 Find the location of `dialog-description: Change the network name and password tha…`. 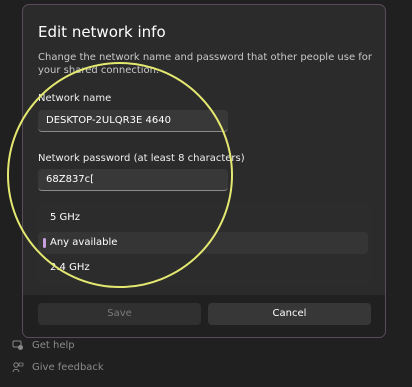

dialog-description: Change the network name and password tha… is located at coordinates (205, 64).